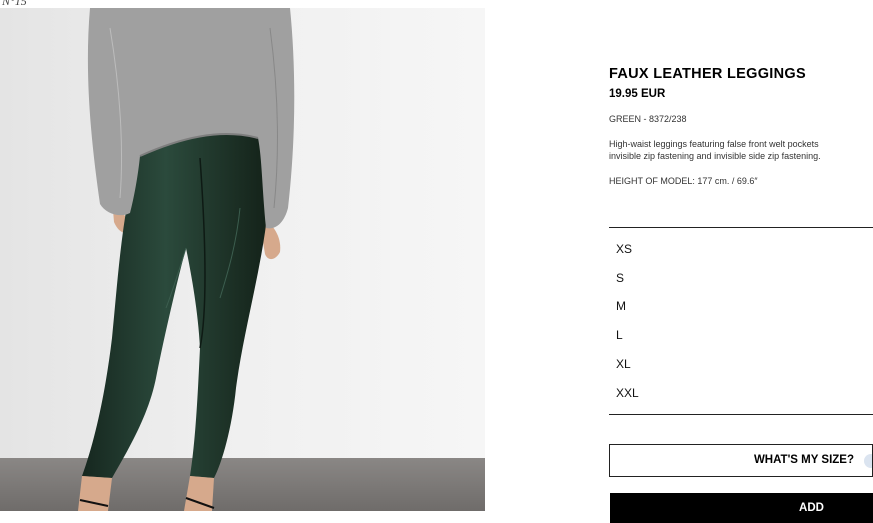  Describe the element at coordinates (627, 393) in the screenshot. I see `size-option-xxl: XXL` at that location.